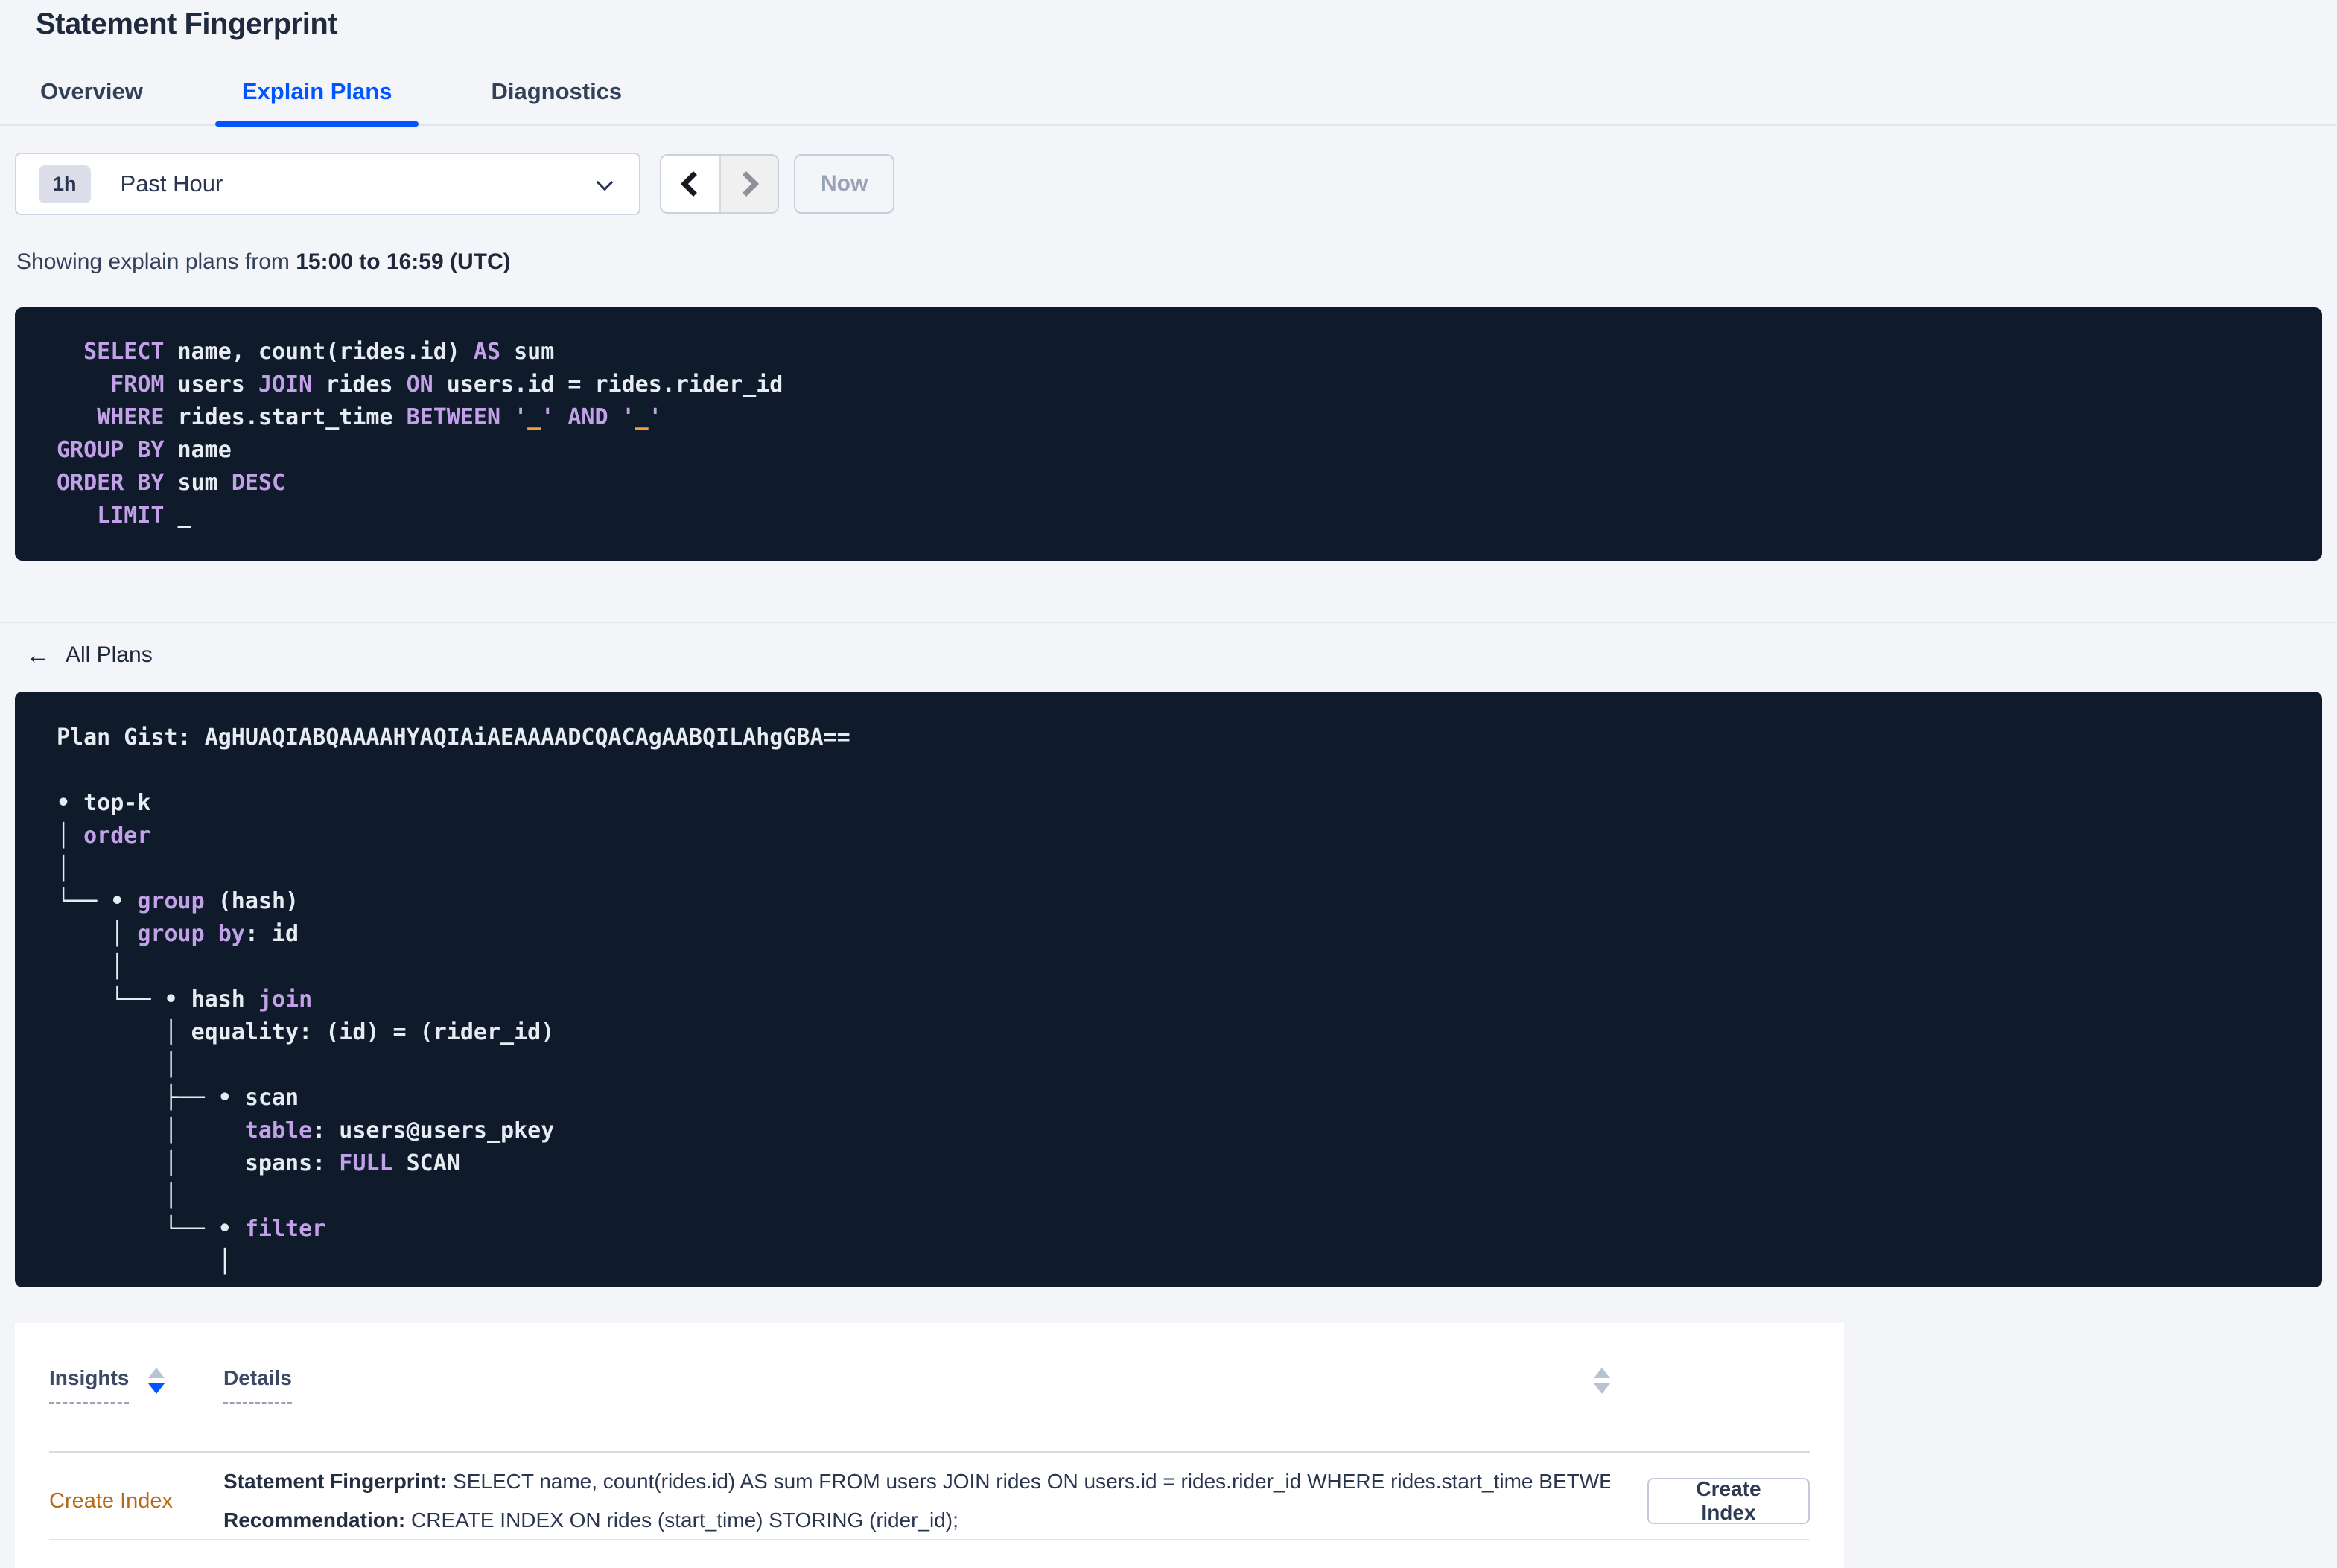 Image resolution: width=2337 pixels, height=1568 pixels. Describe the element at coordinates (327, 184) in the screenshot. I see `time-interval-dropdown: 1h Past Hour` at that location.